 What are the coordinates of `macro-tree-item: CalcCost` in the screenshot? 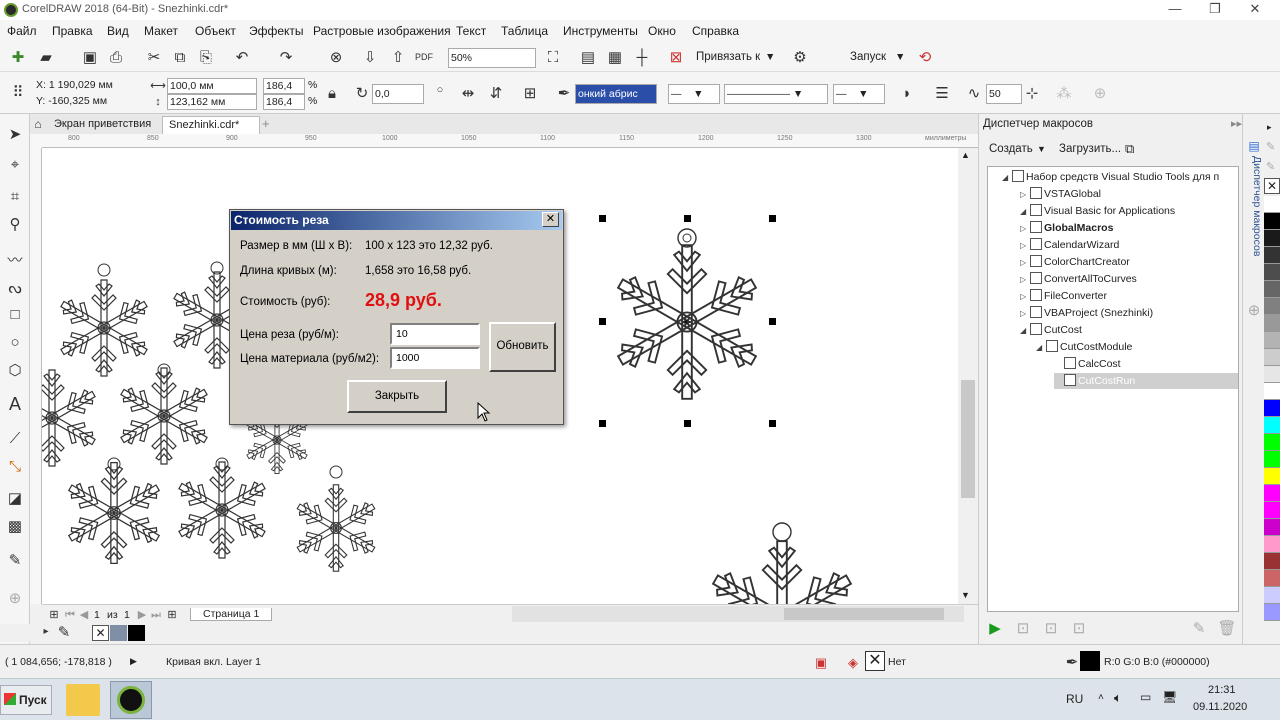 It's located at (1087, 364).